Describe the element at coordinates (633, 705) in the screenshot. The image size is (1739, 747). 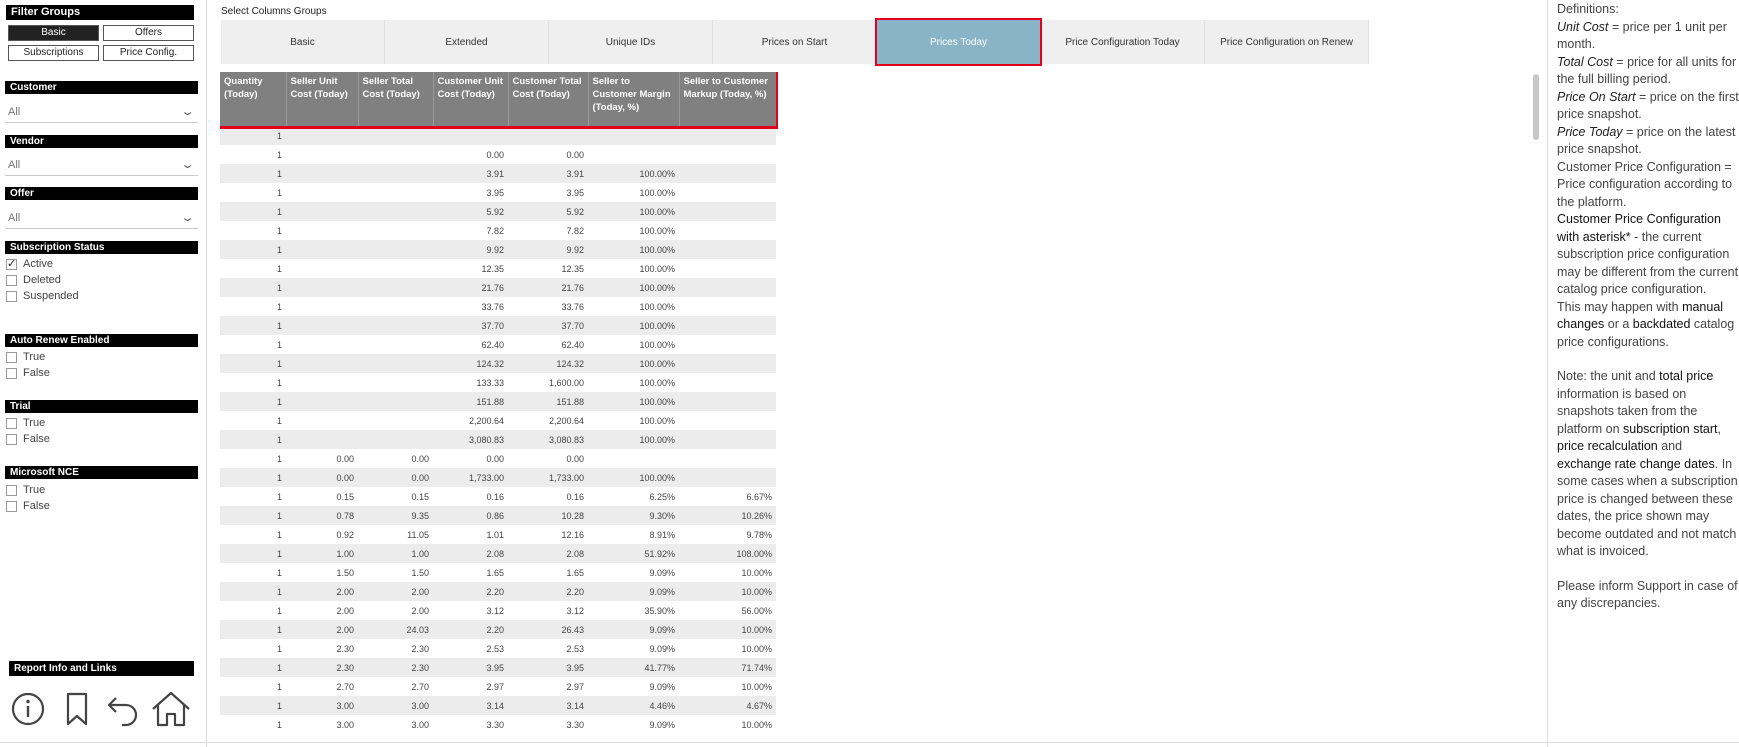
I see `margin-cell: 4.46%` at that location.